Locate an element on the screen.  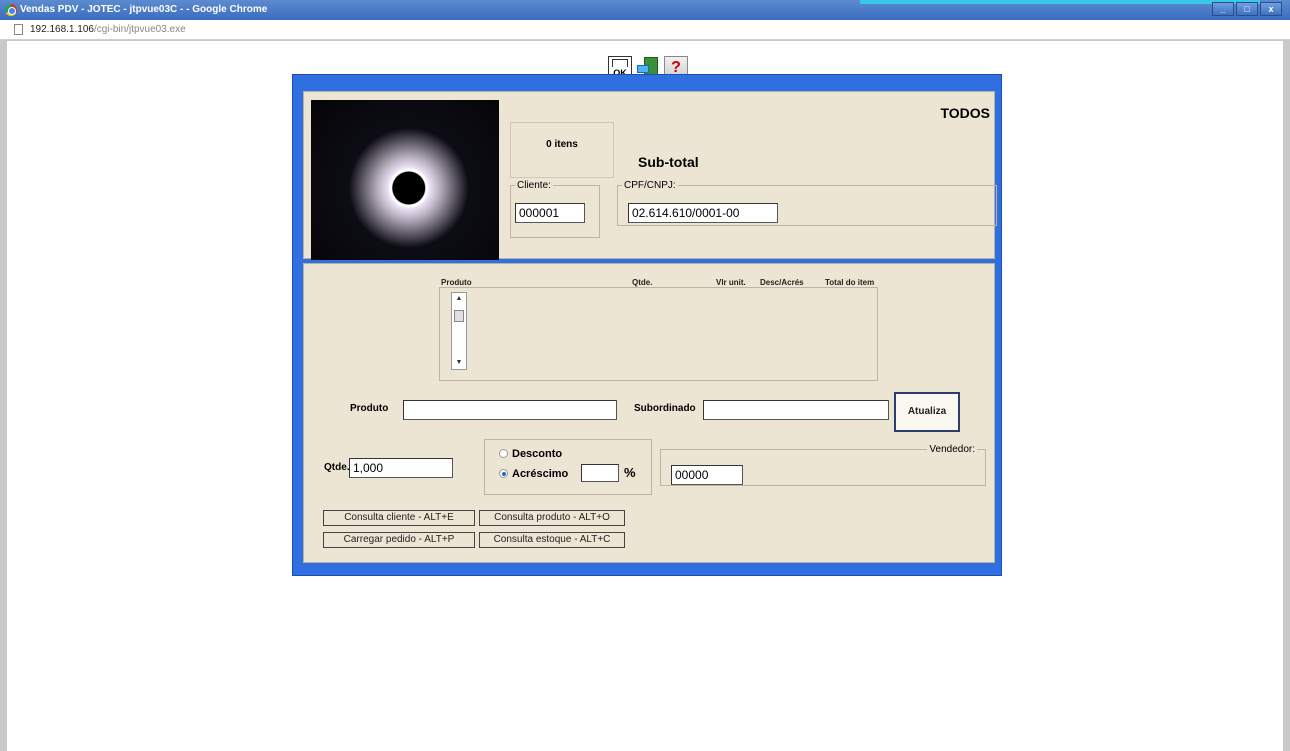
minimize-button: _ is located at coordinates (1223, 9).